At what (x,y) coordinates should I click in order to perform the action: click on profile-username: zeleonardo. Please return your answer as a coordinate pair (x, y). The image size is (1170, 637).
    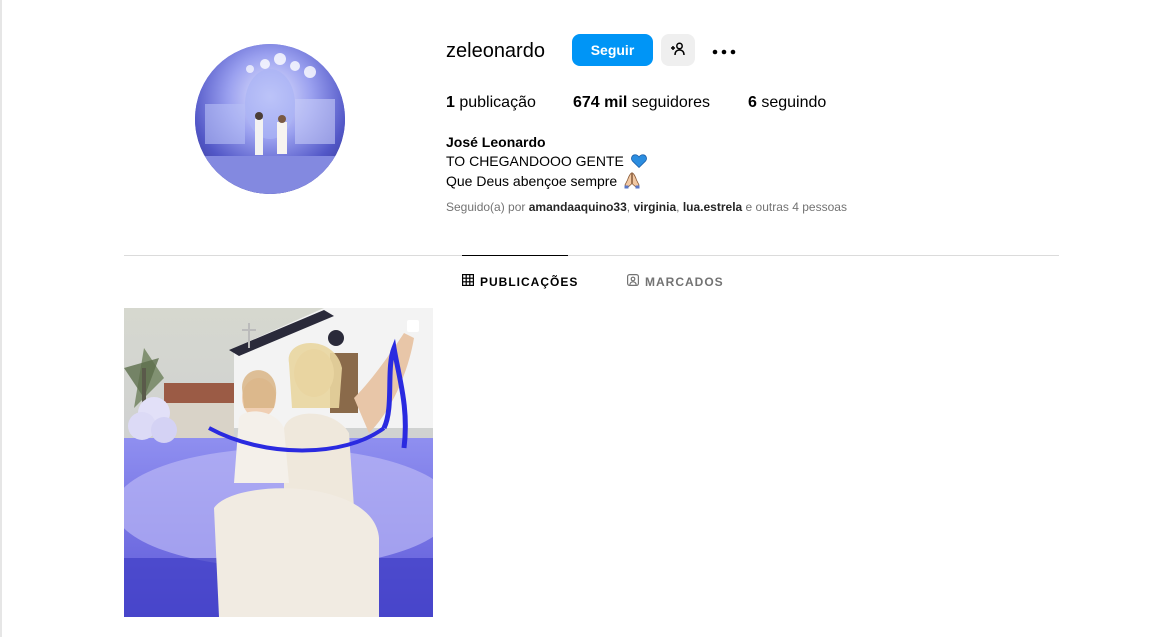
    Looking at the image, I should click on (495, 51).